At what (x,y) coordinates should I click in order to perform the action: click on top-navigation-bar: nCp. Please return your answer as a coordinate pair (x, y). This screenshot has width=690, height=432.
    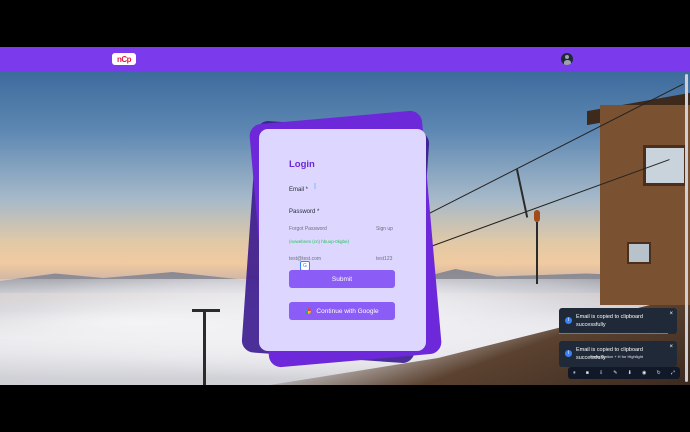
    Looking at the image, I should click on (345, 59).